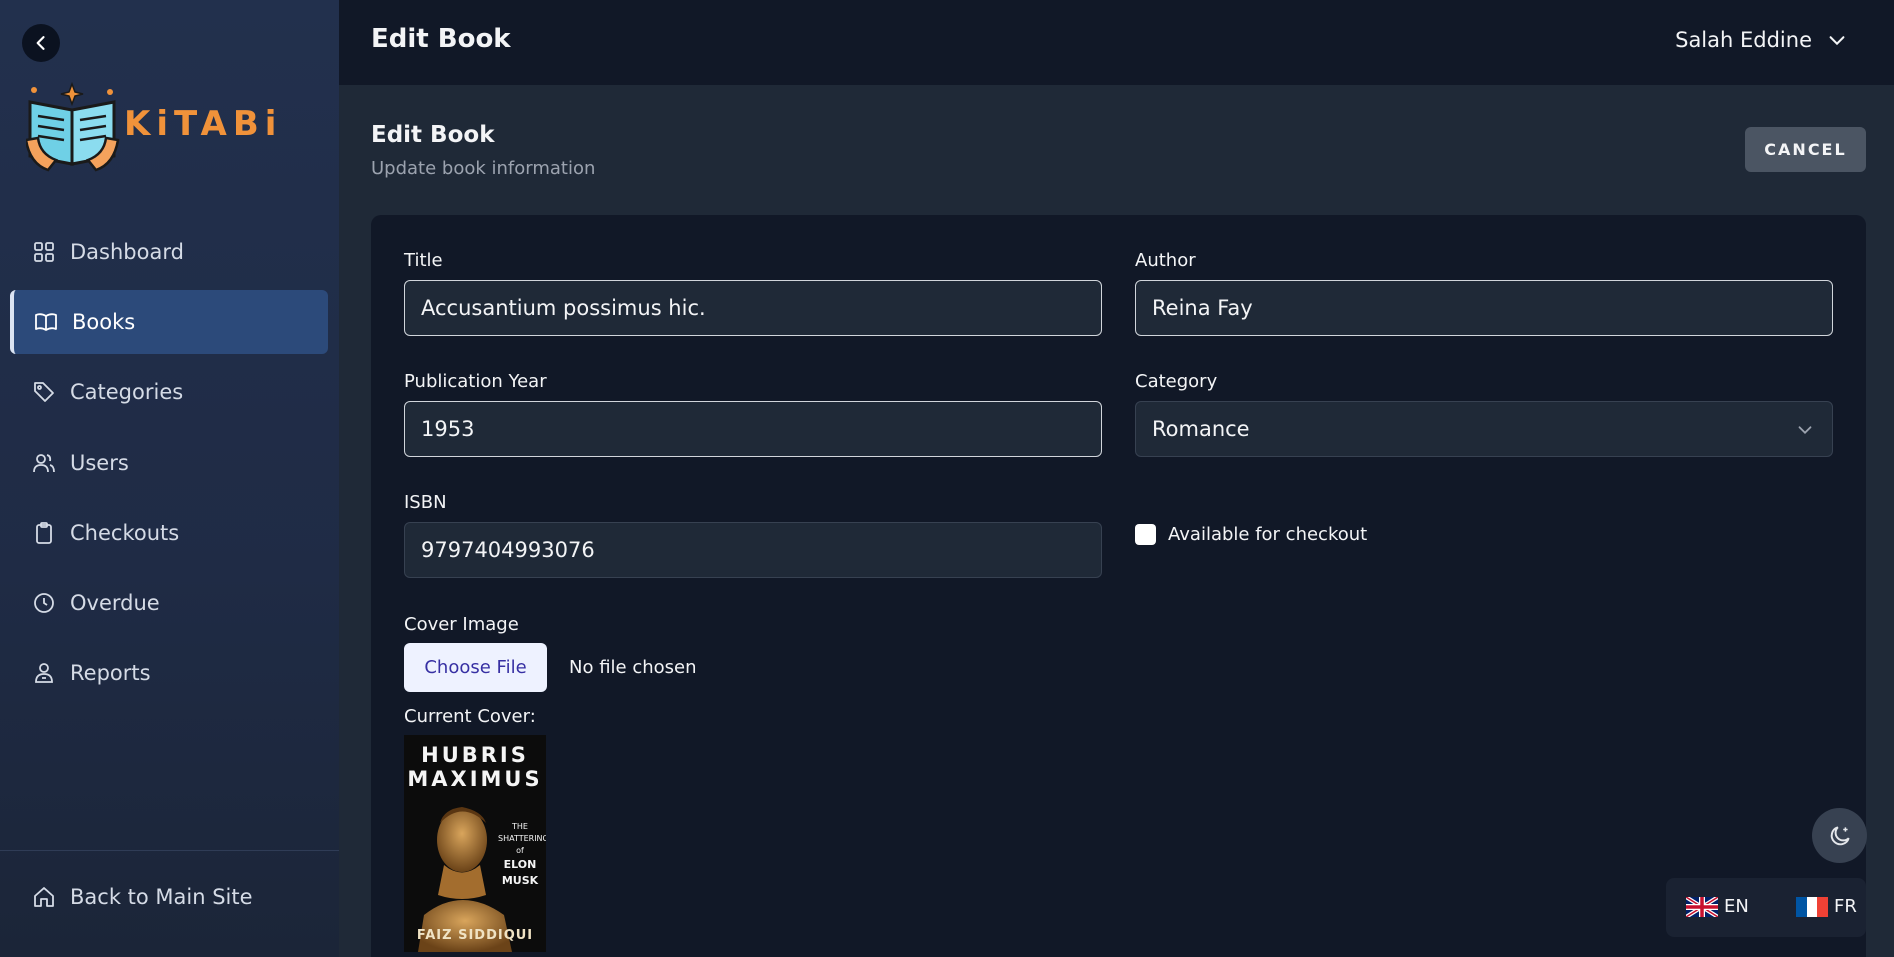 This screenshot has height=957, width=1894. Describe the element at coordinates (169, 322) in the screenshot. I see `sidebar-item-books: Books` at that location.